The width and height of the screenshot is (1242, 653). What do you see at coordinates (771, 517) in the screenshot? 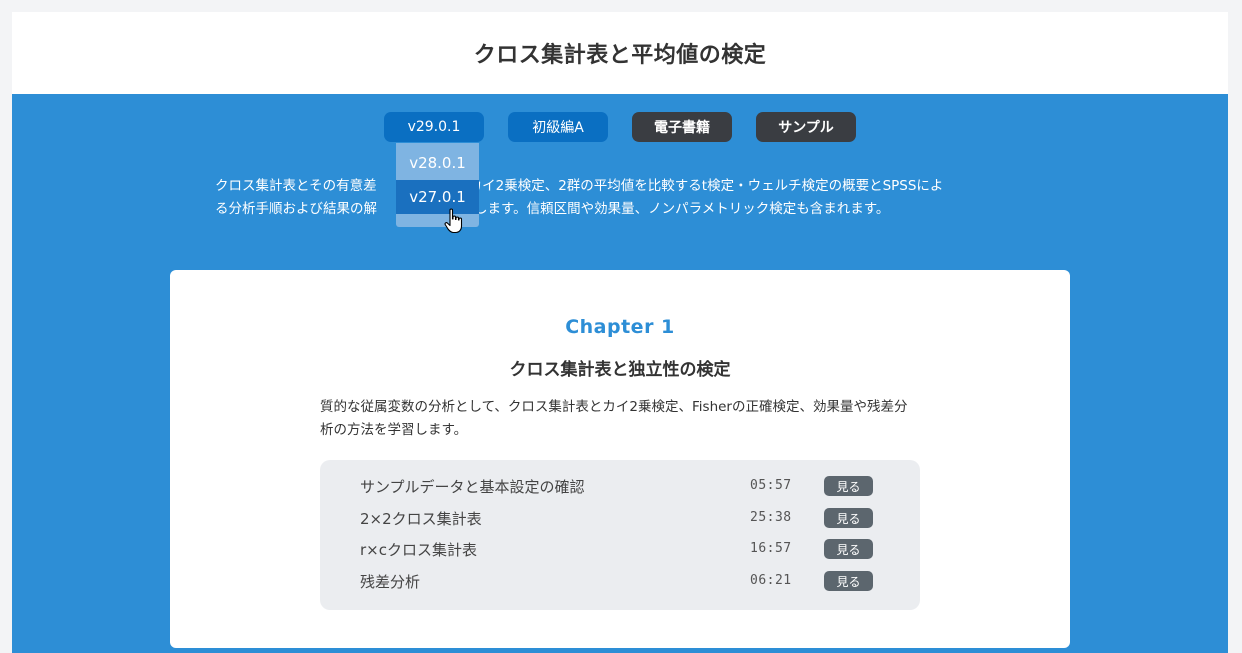
I see `lesson-duration: 25:38` at bounding box center [771, 517].